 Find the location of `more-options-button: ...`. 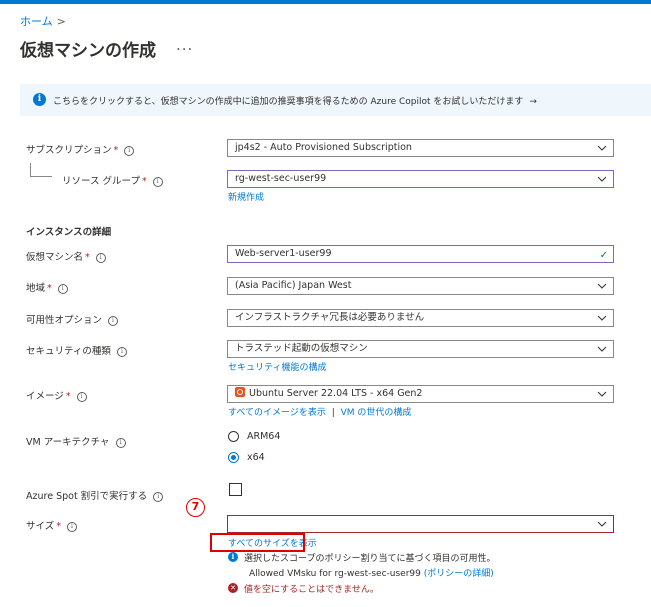

more-options-button: ... is located at coordinates (184, 45).